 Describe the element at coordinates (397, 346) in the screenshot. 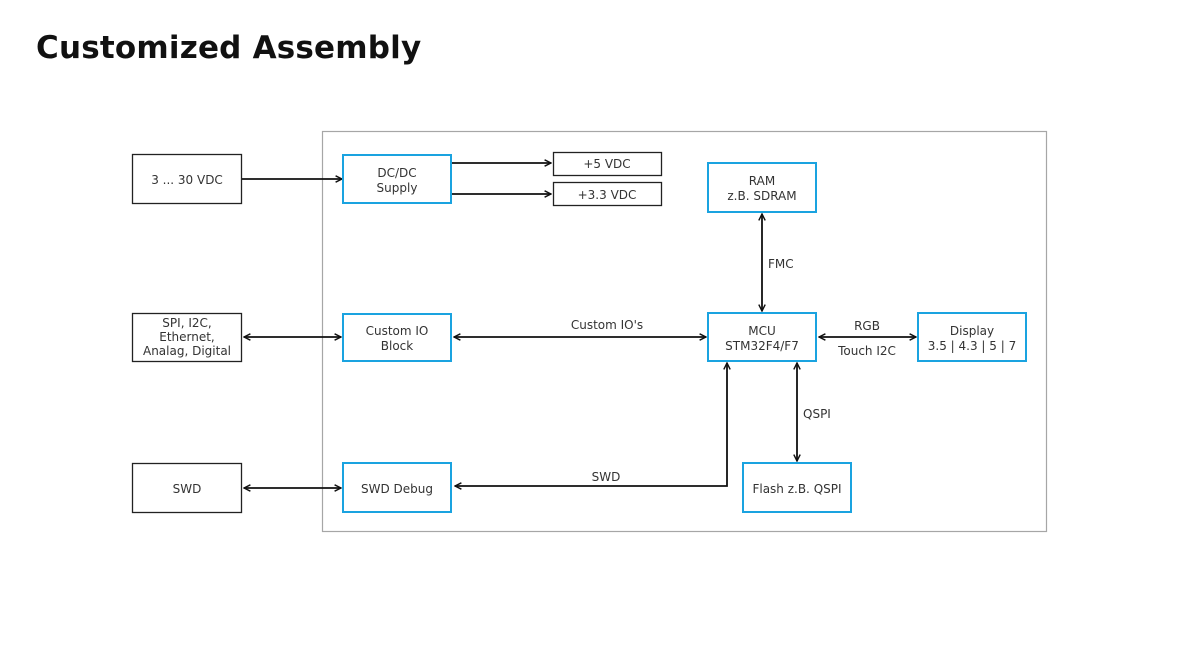

I see `block-label: Block` at that location.